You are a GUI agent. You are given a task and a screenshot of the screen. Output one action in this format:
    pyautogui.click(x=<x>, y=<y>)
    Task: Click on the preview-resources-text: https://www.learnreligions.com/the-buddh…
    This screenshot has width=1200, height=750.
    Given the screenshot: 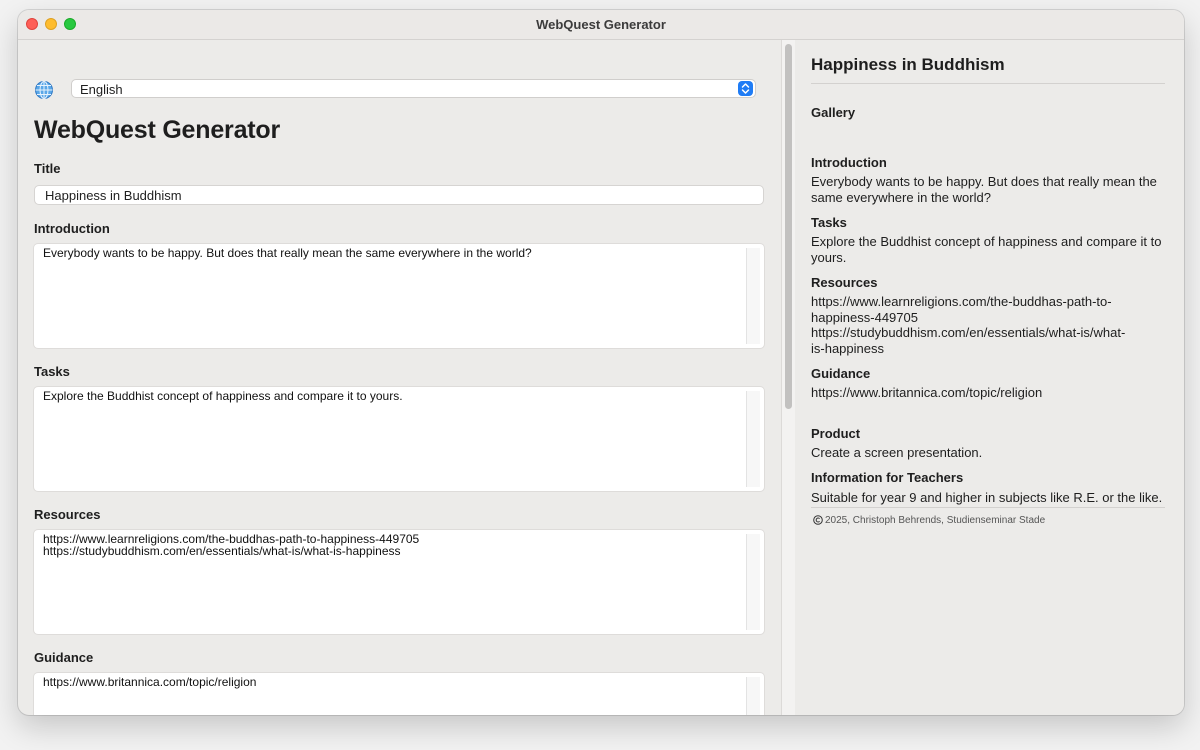 What is the action you would take?
    pyautogui.click(x=991, y=325)
    